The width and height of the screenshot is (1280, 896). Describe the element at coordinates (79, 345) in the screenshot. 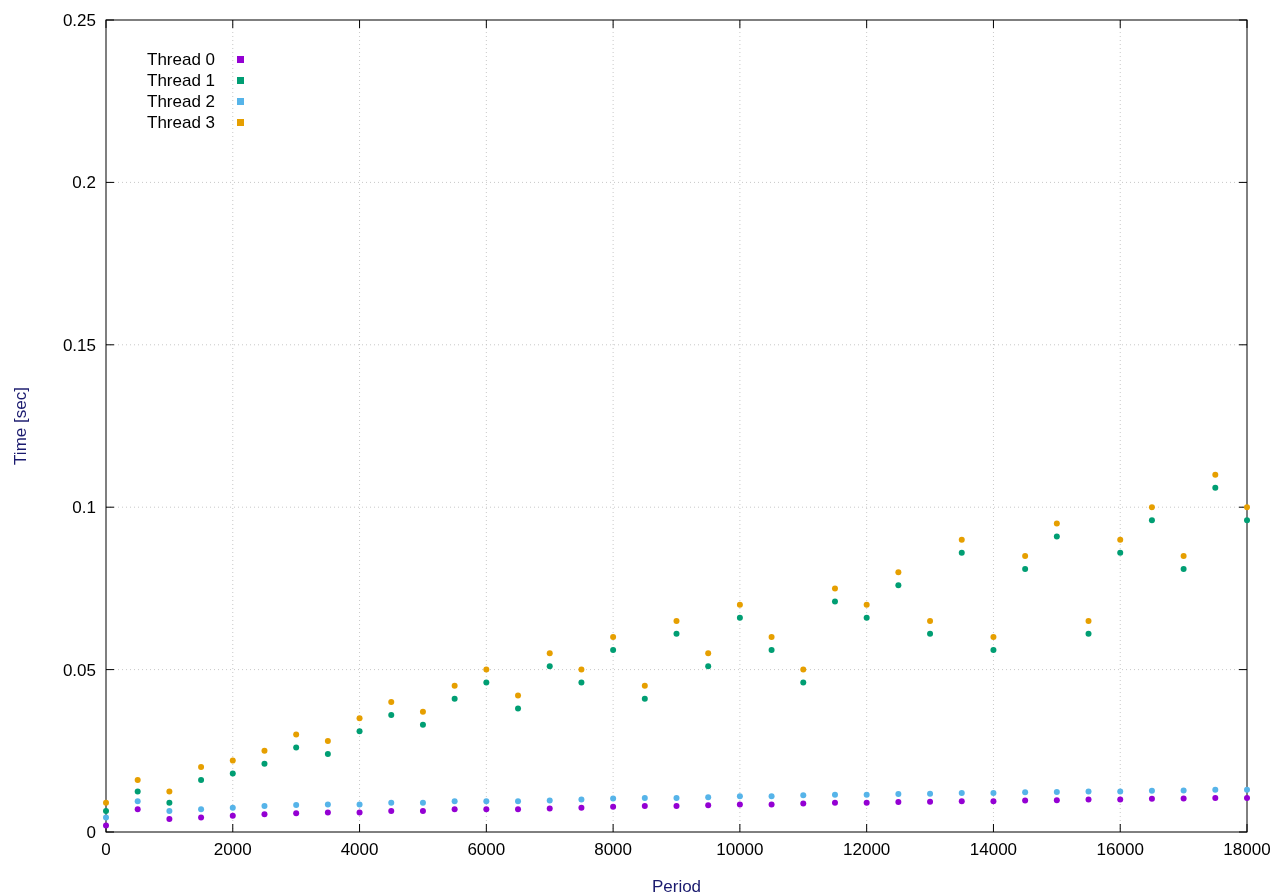

I see `y-tick-label: 0.15` at that location.